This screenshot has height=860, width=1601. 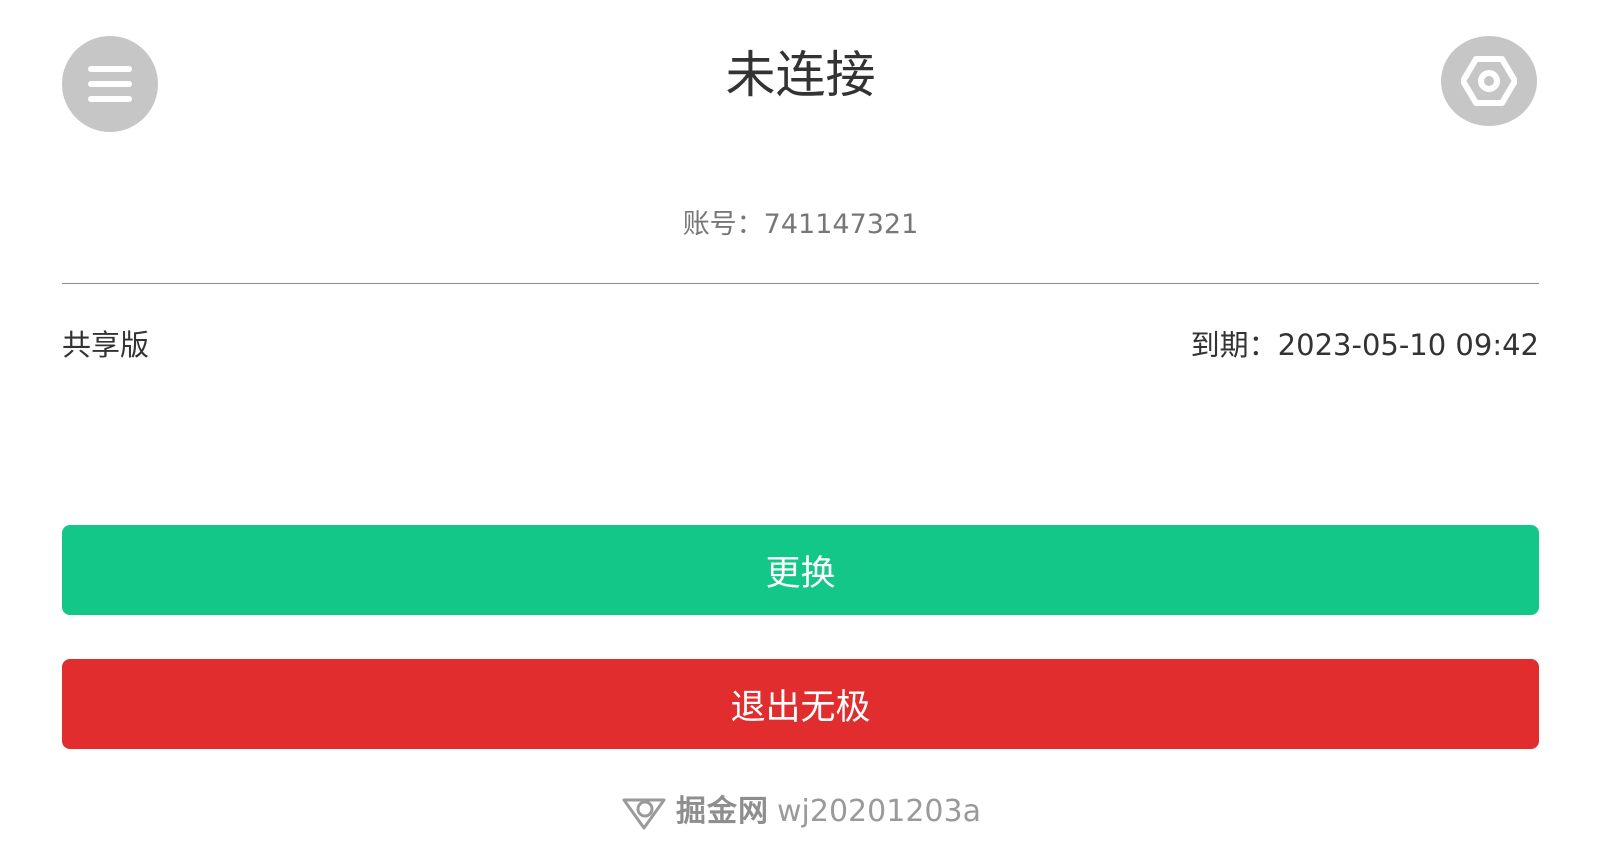 I want to click on juejin-logo-icon, so click(x=644, y=814).